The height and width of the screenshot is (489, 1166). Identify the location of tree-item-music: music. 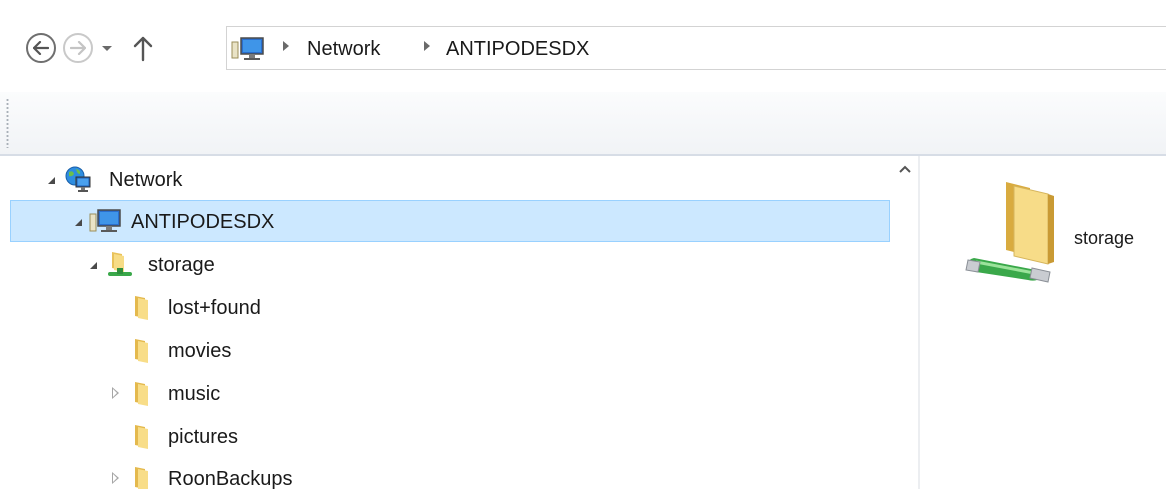
(450, 394).